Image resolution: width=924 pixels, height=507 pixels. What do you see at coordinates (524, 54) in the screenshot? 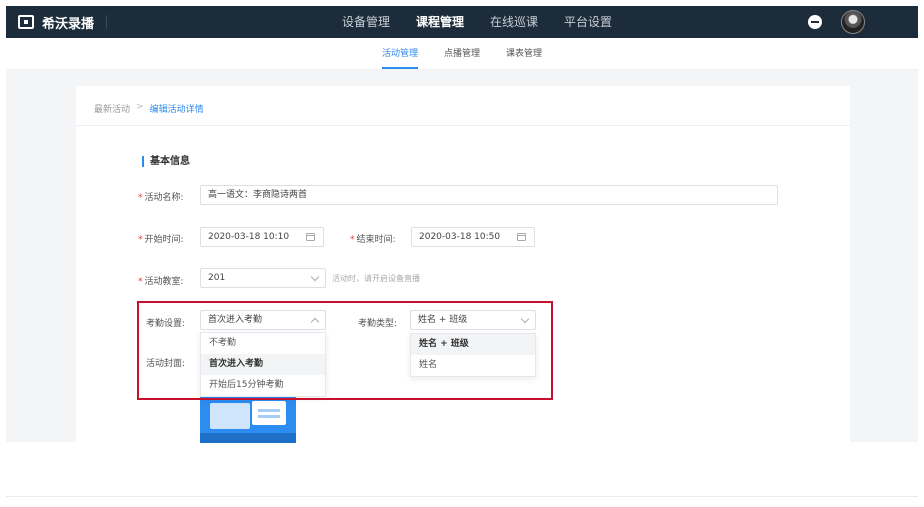
I see `tab-schedule-management: 课表管理` at bounding box center [524, 54].